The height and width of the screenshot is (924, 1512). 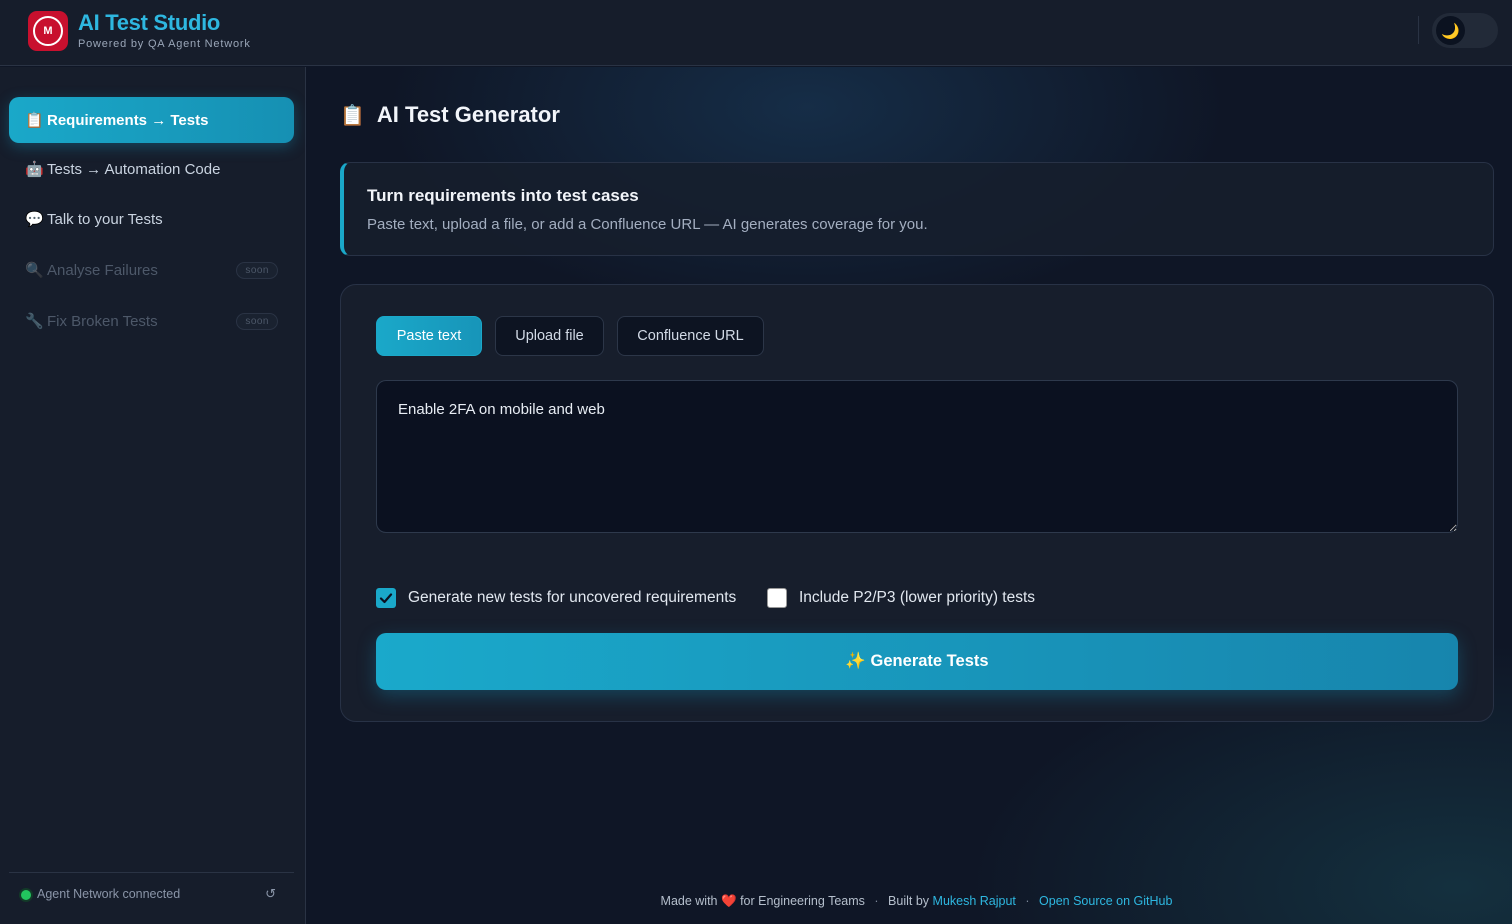 I want to click on app-title: AI Test Studio, so click(x=149, y=22).